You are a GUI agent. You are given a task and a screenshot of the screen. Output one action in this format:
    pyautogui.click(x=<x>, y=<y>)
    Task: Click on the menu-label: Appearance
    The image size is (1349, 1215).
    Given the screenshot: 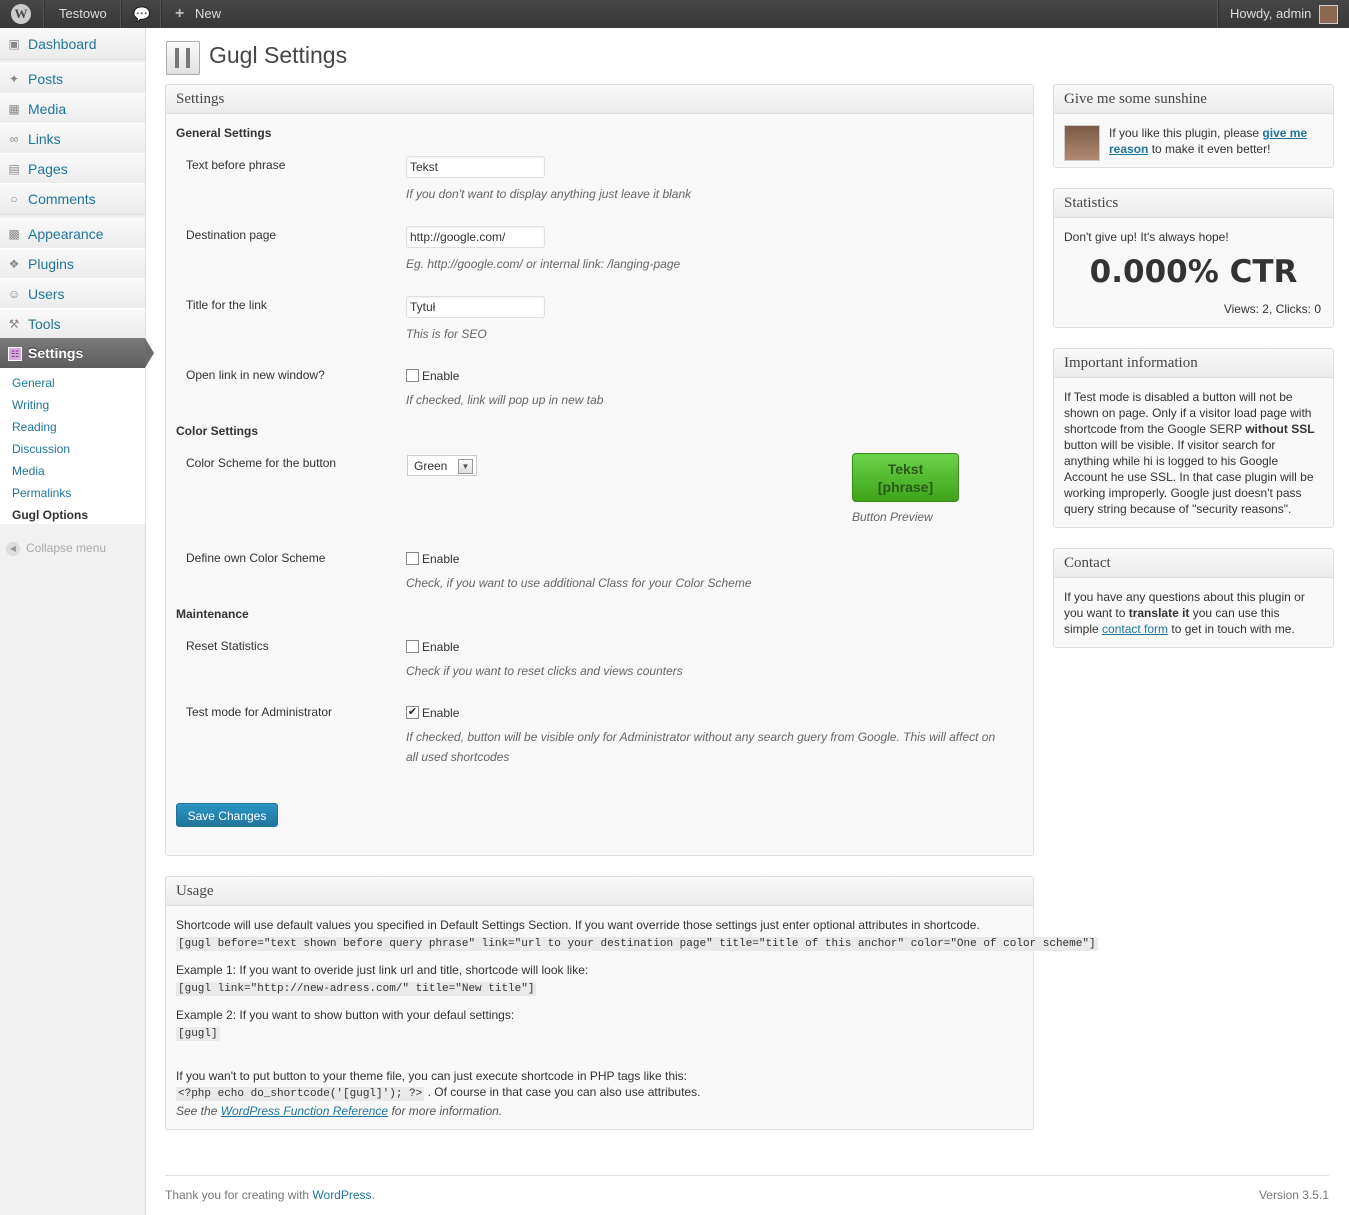 What is the action you would take?
    pyautogui.click(x=66, y=234)
    